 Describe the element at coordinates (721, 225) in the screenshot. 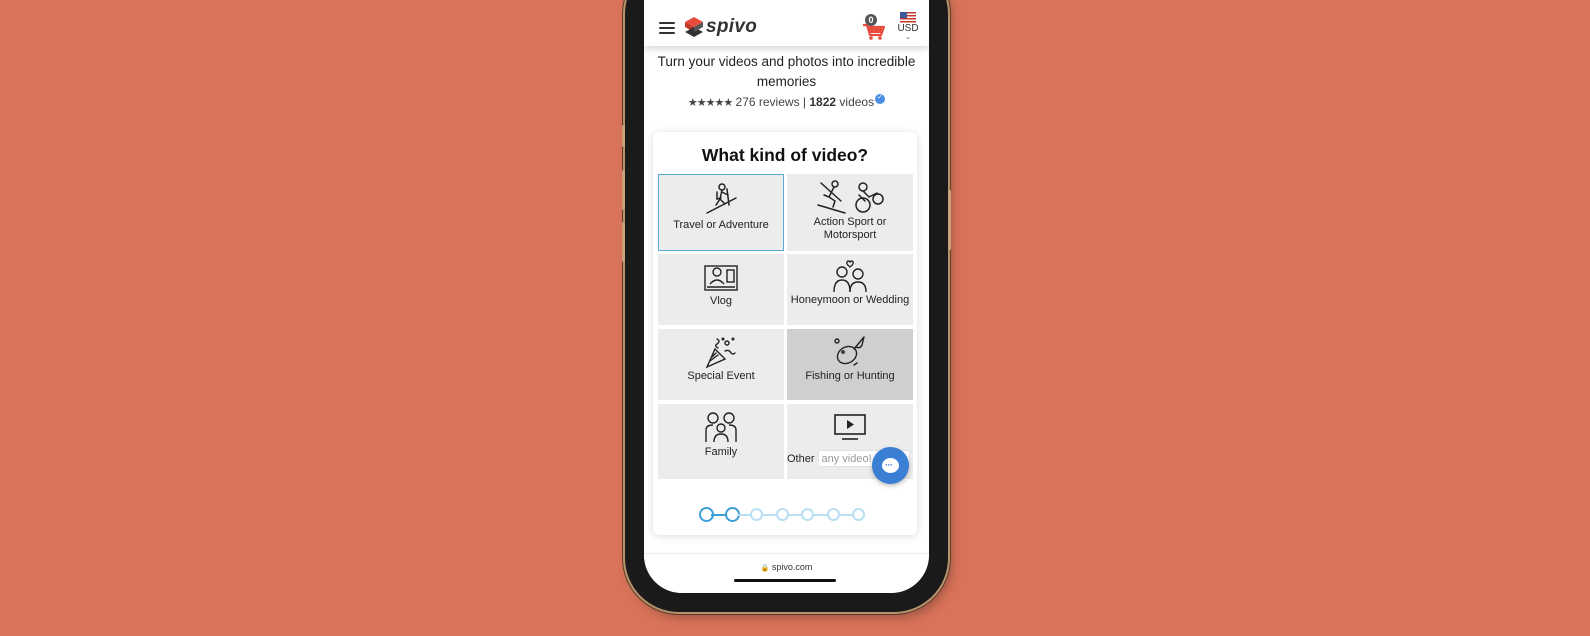

I see `option-label: Travel or Adventure` at that location.